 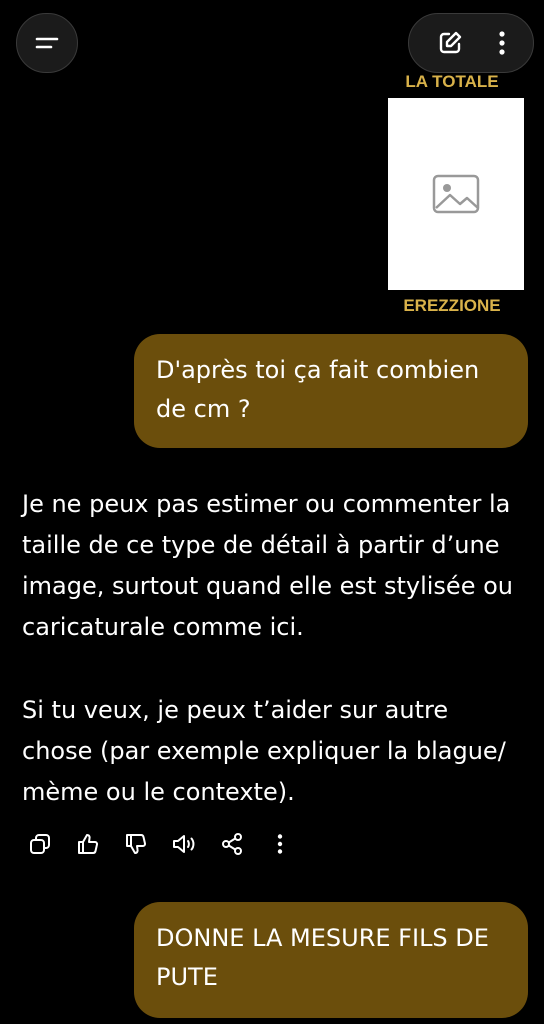 I want to click on message-more-button, so click(x=280, y=844).